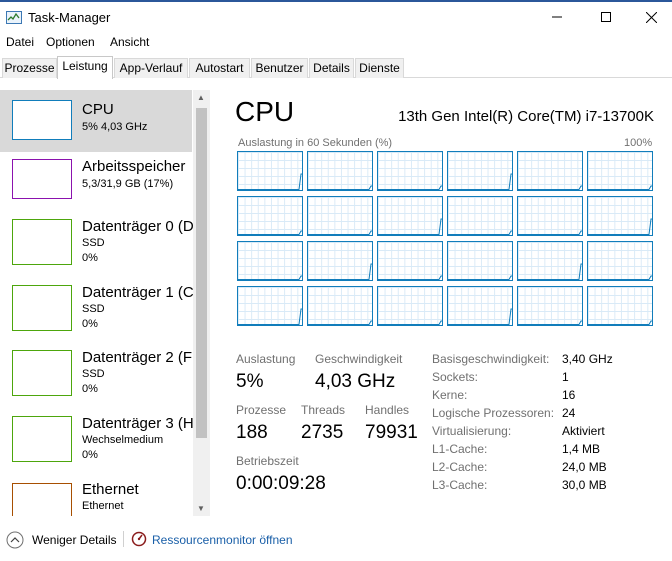 The image size is (672, 561). Describe the element at coordinates (74, 540) in the screenshot. I see `fewer-details-button: Weniger Details` at that location.